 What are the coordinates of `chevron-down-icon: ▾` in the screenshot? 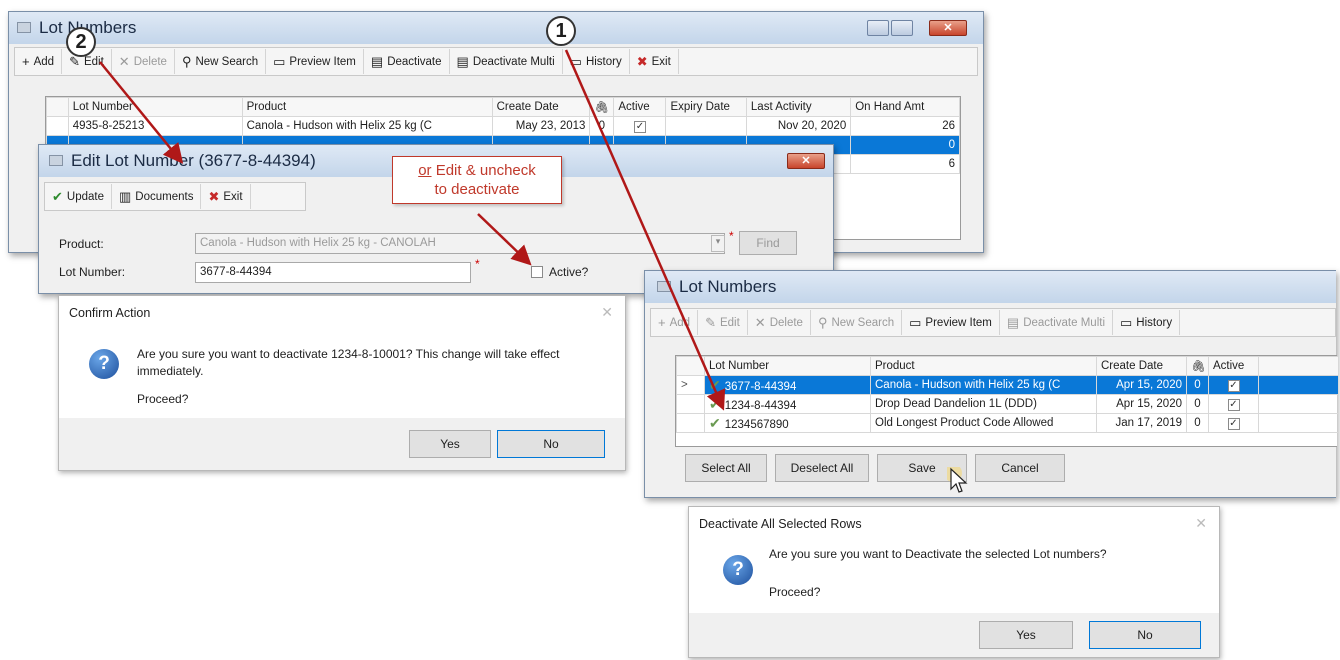 It's located at (718, 243).